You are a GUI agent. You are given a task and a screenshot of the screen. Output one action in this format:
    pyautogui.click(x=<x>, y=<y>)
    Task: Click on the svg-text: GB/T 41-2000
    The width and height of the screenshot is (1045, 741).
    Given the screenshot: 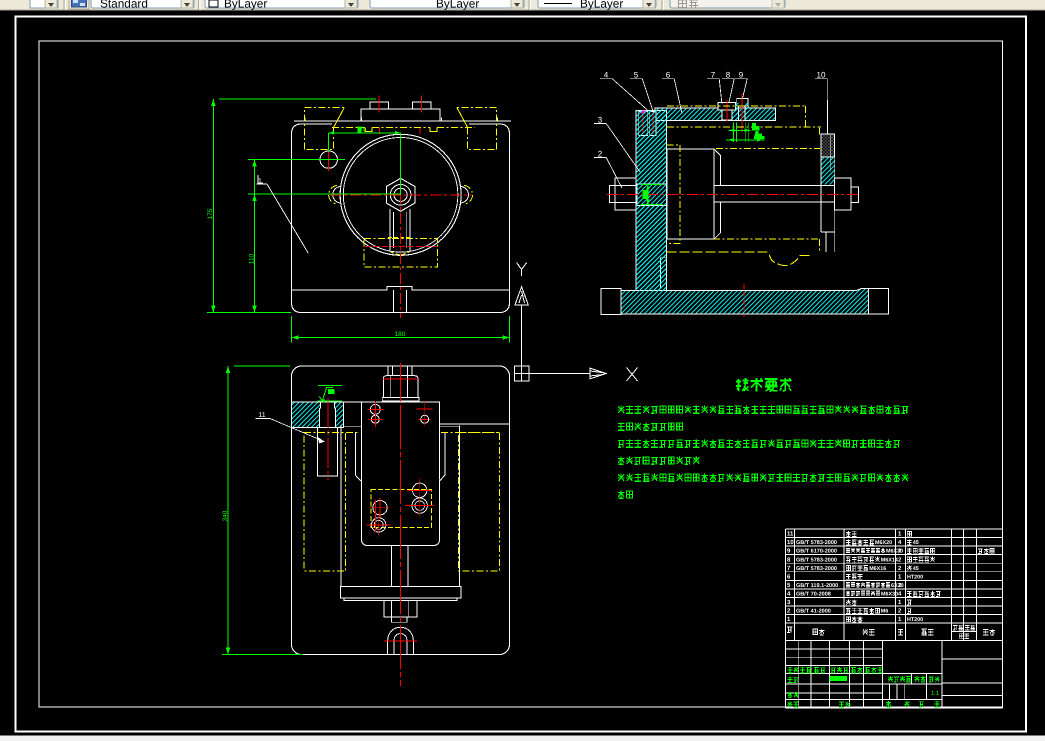 What is the action you would take?
    pyautogui.click(x=813, y=612)
    